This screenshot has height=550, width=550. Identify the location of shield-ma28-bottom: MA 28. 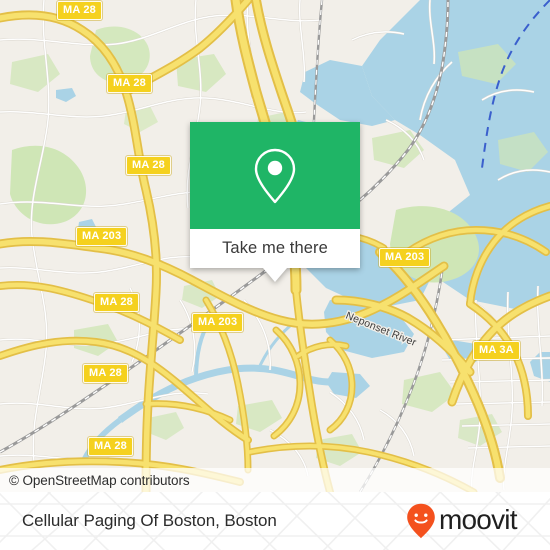
(110, 446).